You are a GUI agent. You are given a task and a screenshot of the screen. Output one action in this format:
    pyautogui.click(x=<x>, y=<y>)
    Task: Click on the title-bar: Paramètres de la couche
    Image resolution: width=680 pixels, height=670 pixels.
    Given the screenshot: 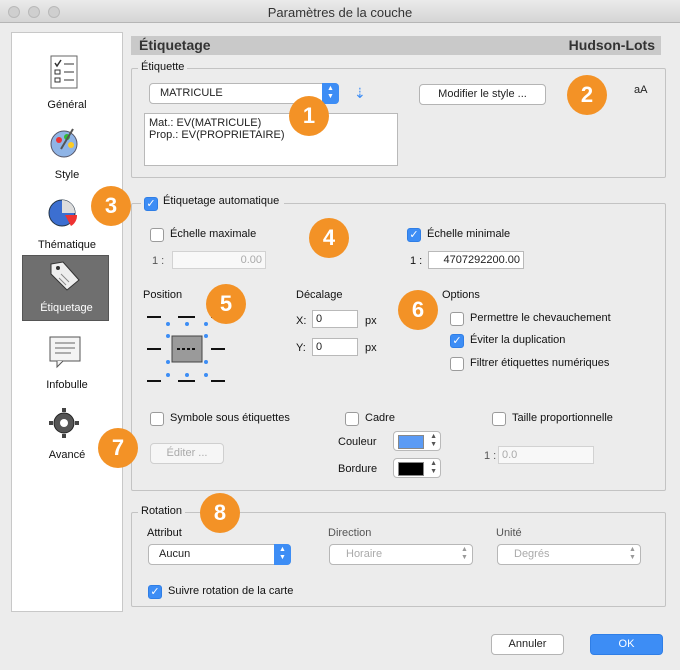 What is the action you would take?
    pyautogui.click(x=340, y=11)
    